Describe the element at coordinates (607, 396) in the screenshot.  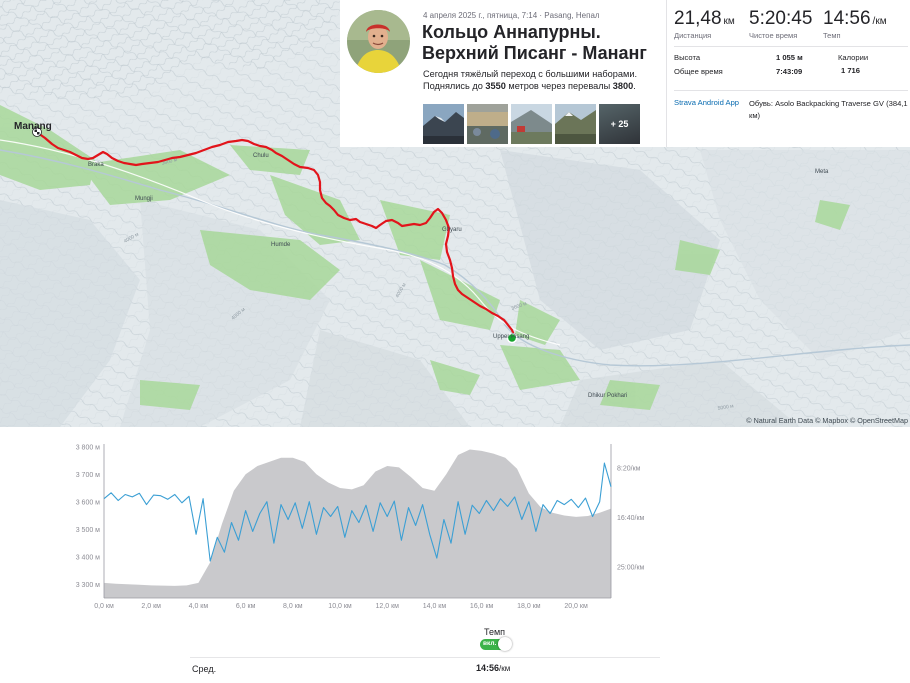
I see `map-label-dhikur-pokhari: Dhikur Pokhari` at that location.